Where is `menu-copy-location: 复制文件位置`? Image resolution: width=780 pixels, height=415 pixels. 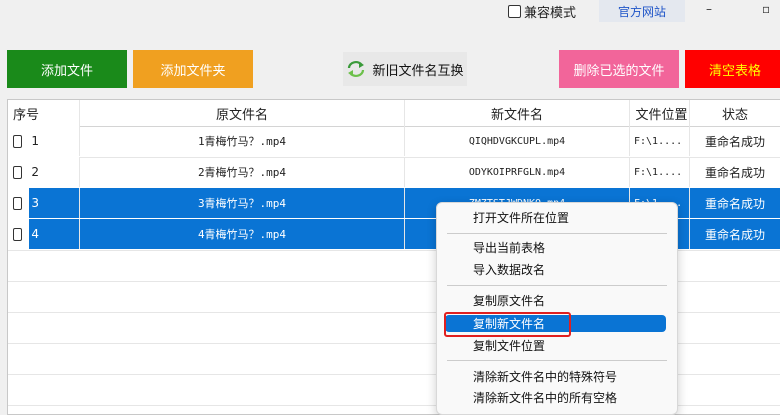
menu-copy-location: 复制文件位置 is located at coordinates (555, 345).